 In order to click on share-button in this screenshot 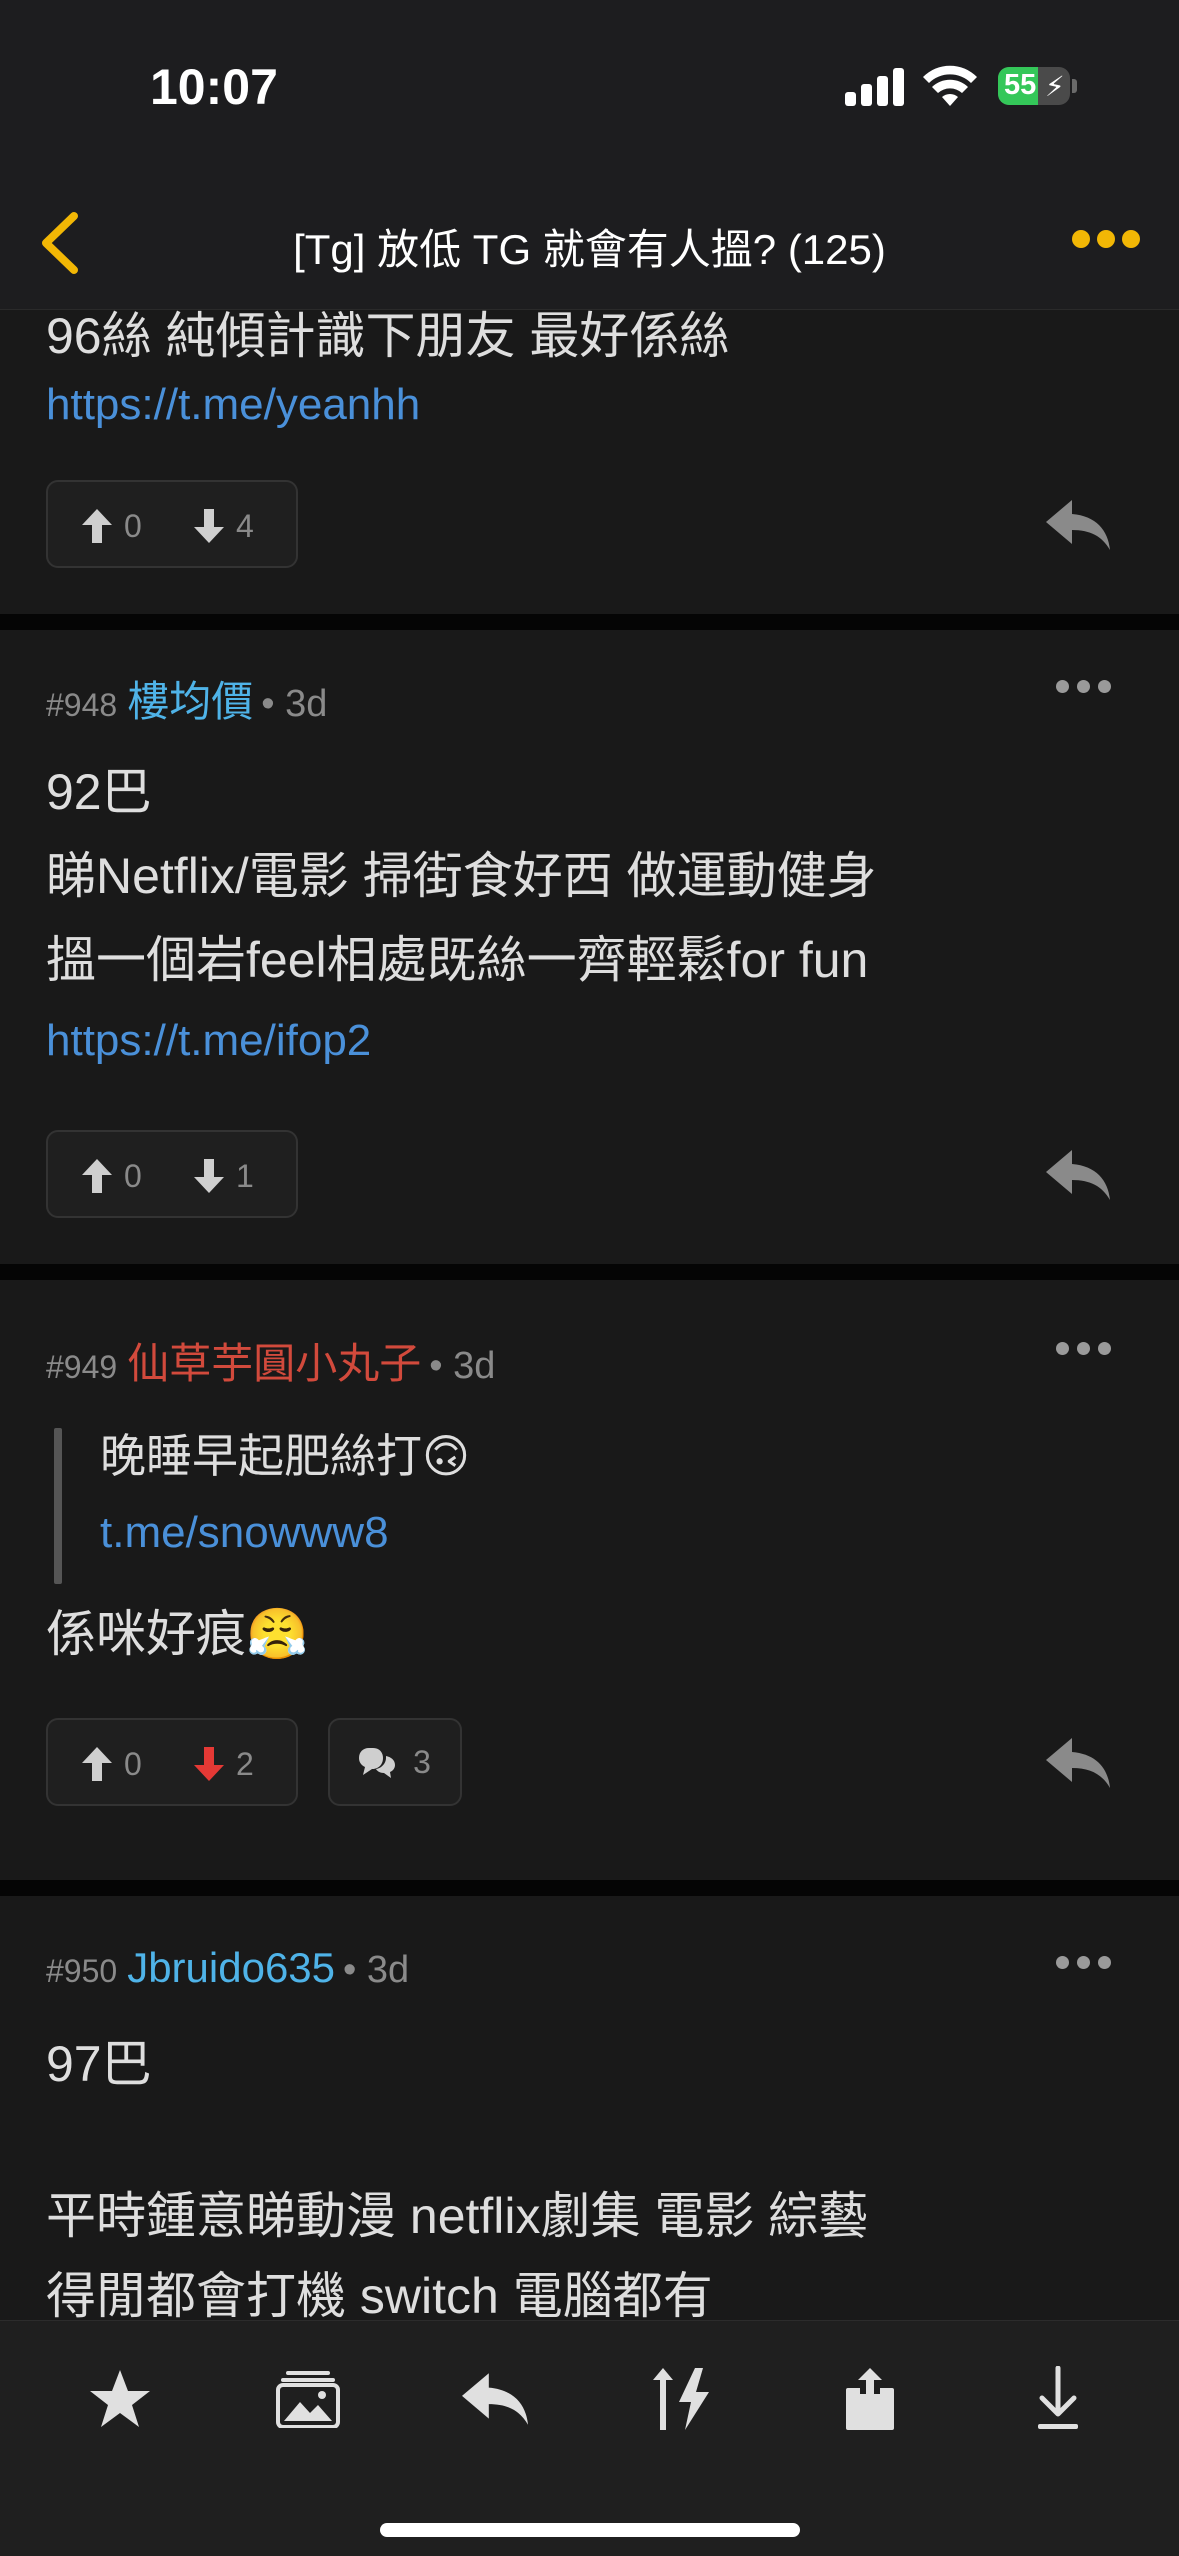, I will do `click(870, 2399)`.